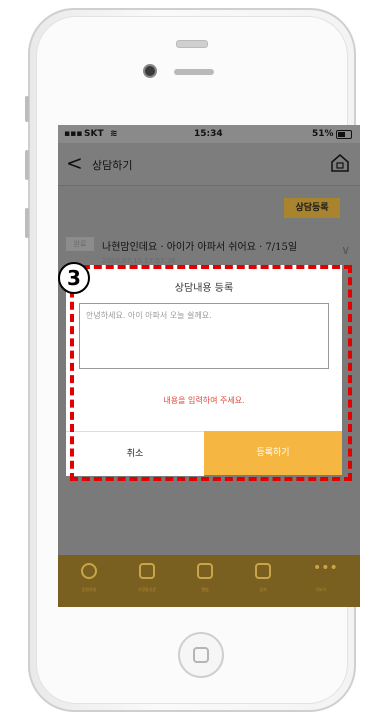 This screenshot has height=722, width=385. What do you see at coordinates (74, 278) in the screenshot?
I see `annotation-step-number: 3` at bounding box center [74, 278].